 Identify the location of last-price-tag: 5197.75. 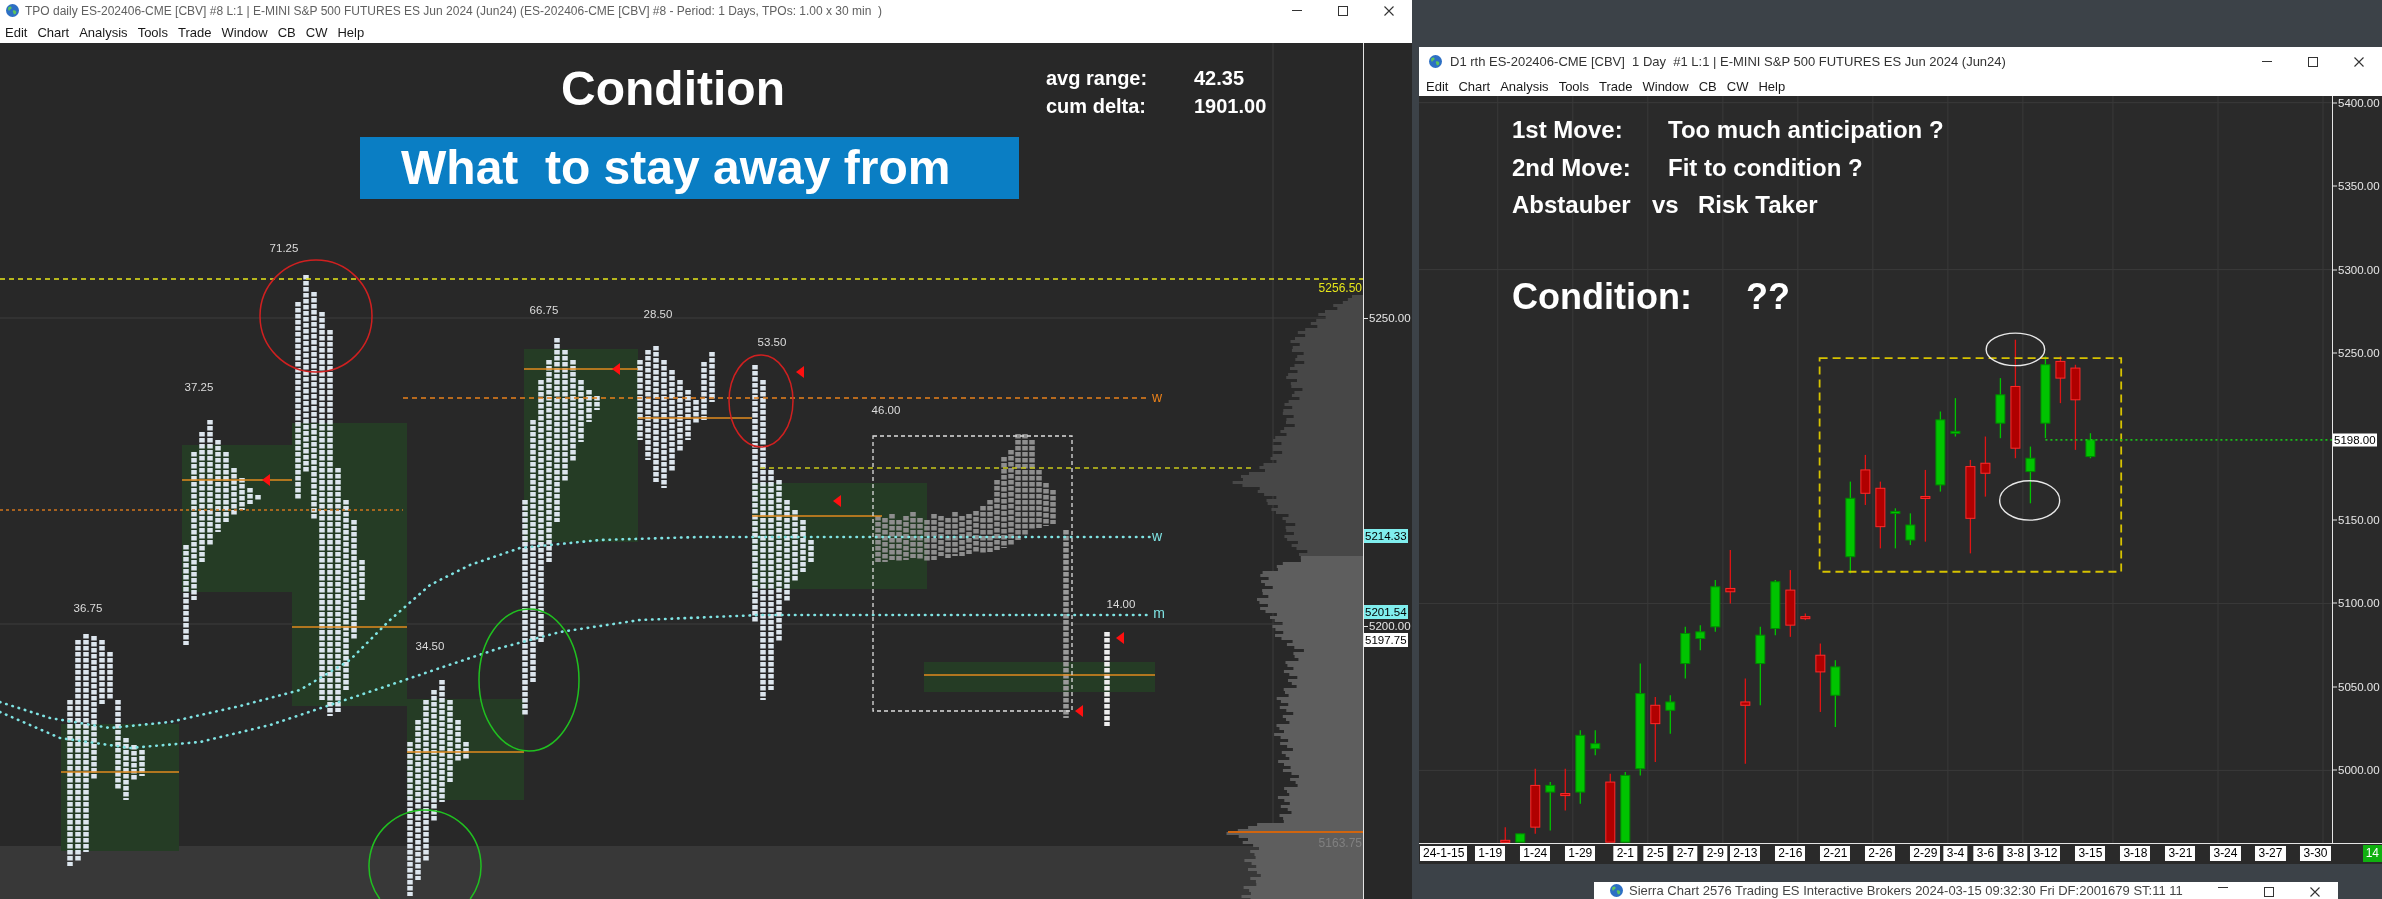
(1386, 640).